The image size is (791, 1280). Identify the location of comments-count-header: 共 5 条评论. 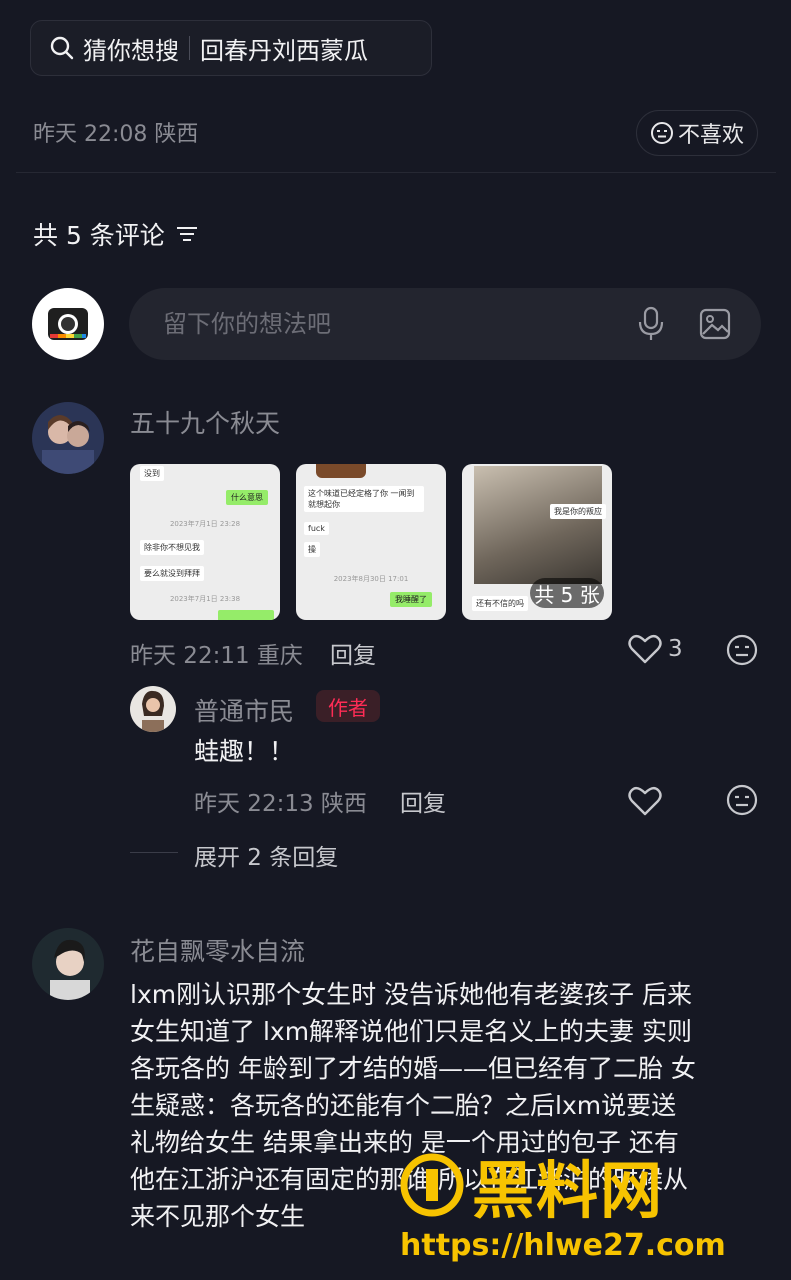
(116, 234).